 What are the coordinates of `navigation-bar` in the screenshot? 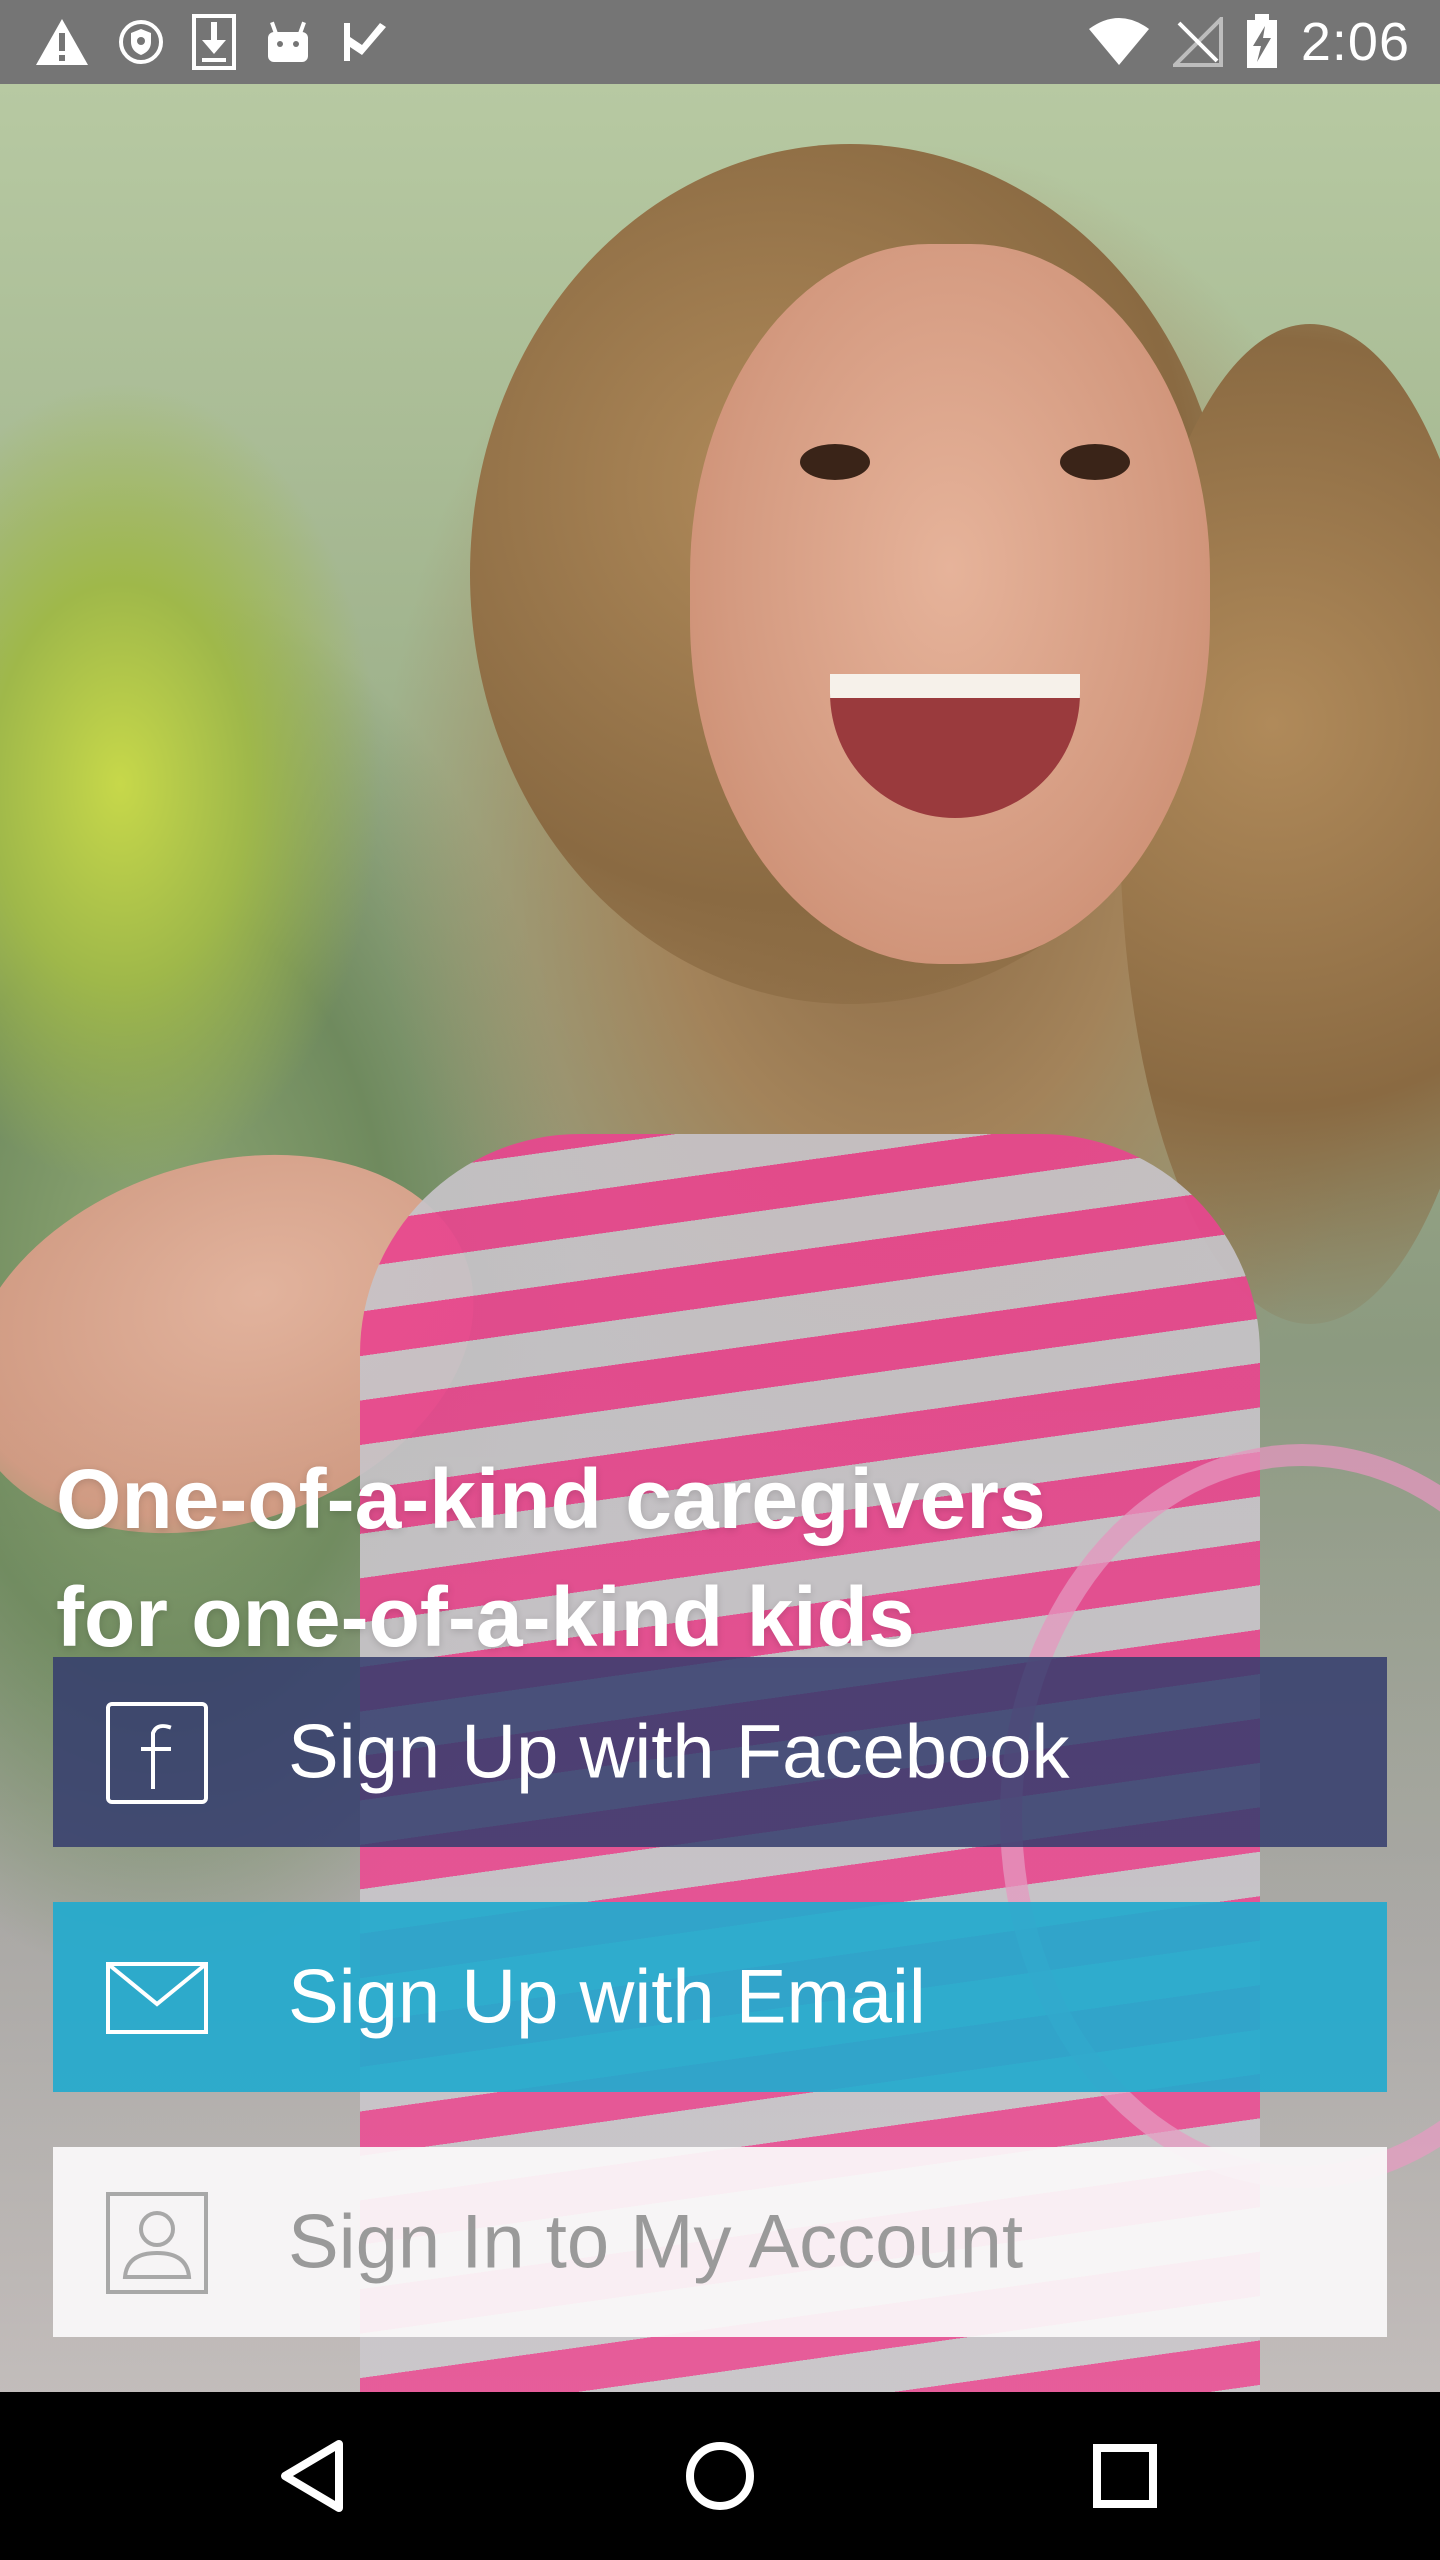 It's located at (720, 2476).